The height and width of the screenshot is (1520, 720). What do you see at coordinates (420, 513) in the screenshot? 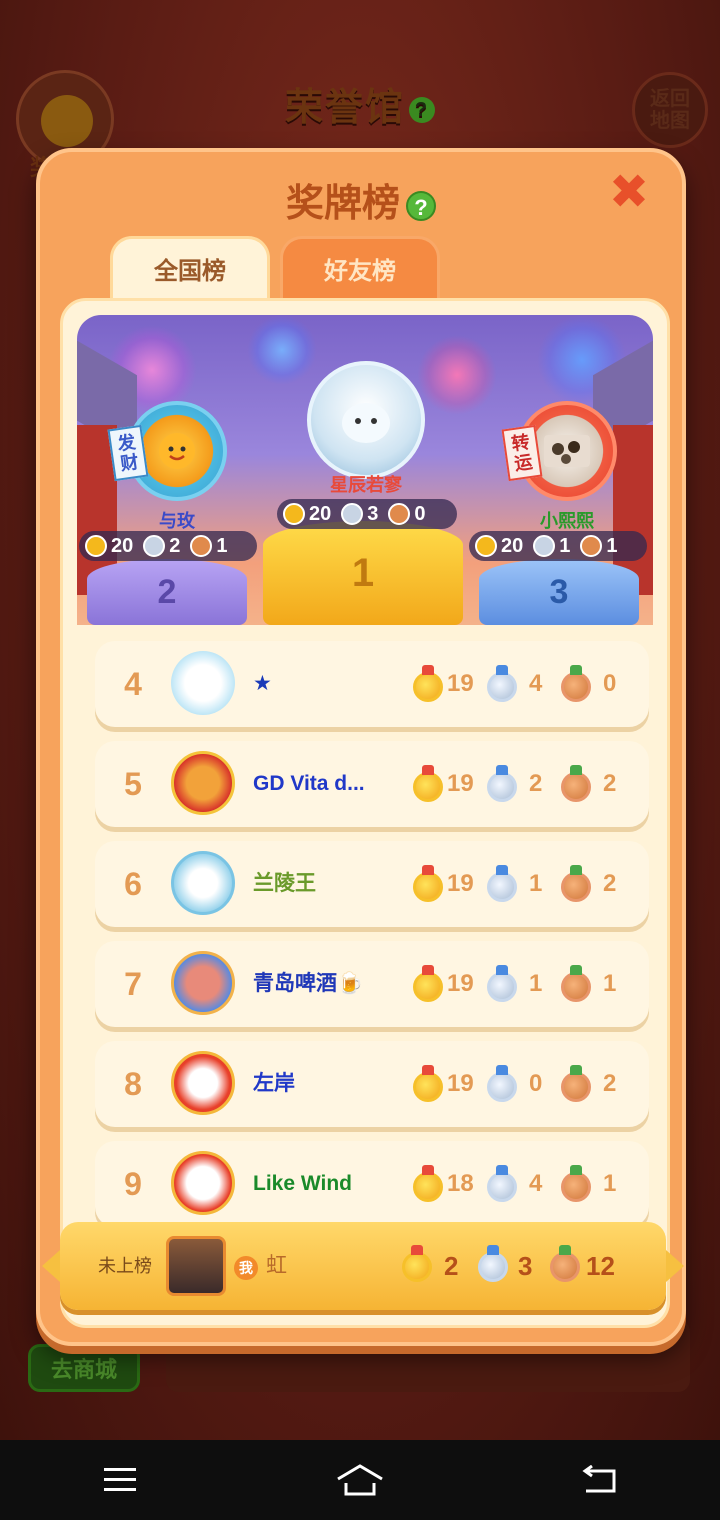
I see `podium-1-bronze: 0` at bounding box center [420, 513].